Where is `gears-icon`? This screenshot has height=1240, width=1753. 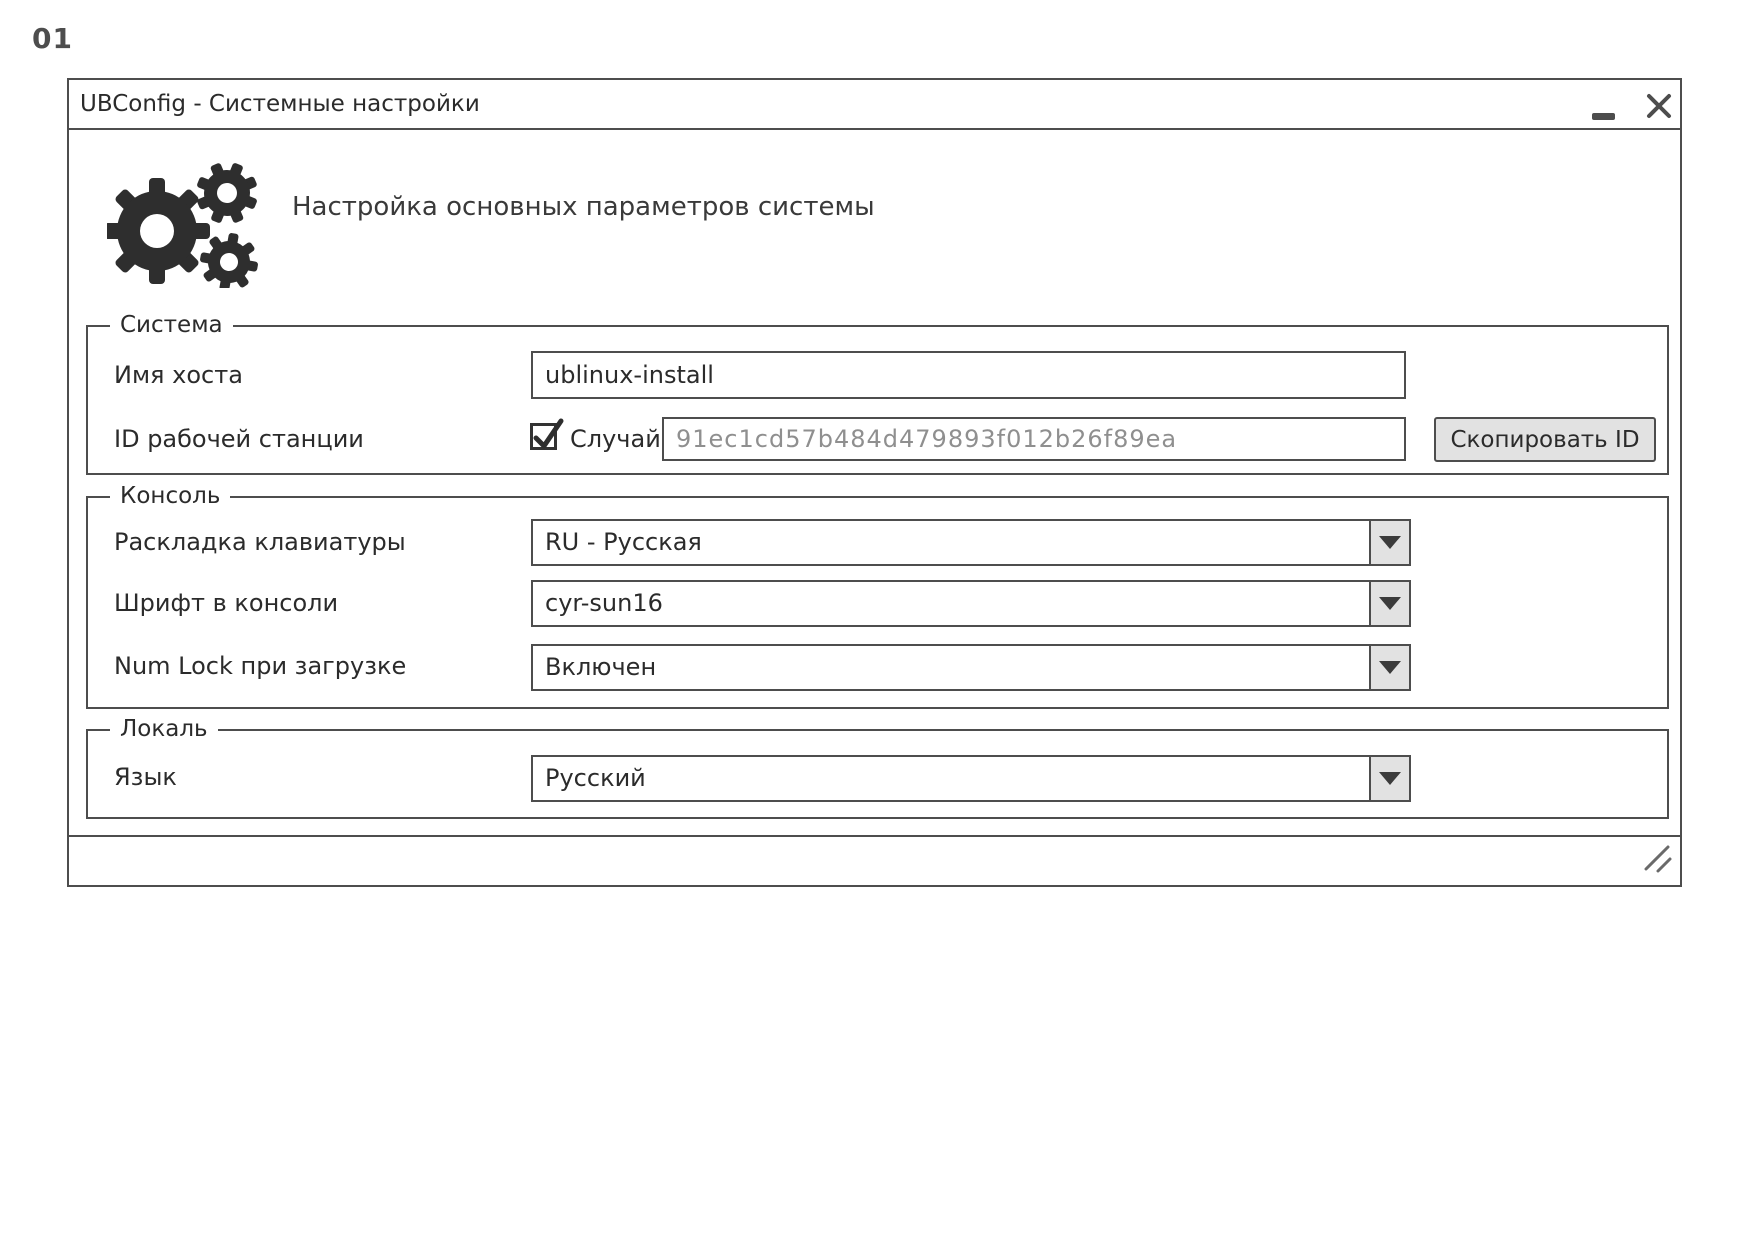 gears-icon is located at coordinates (183, 227).